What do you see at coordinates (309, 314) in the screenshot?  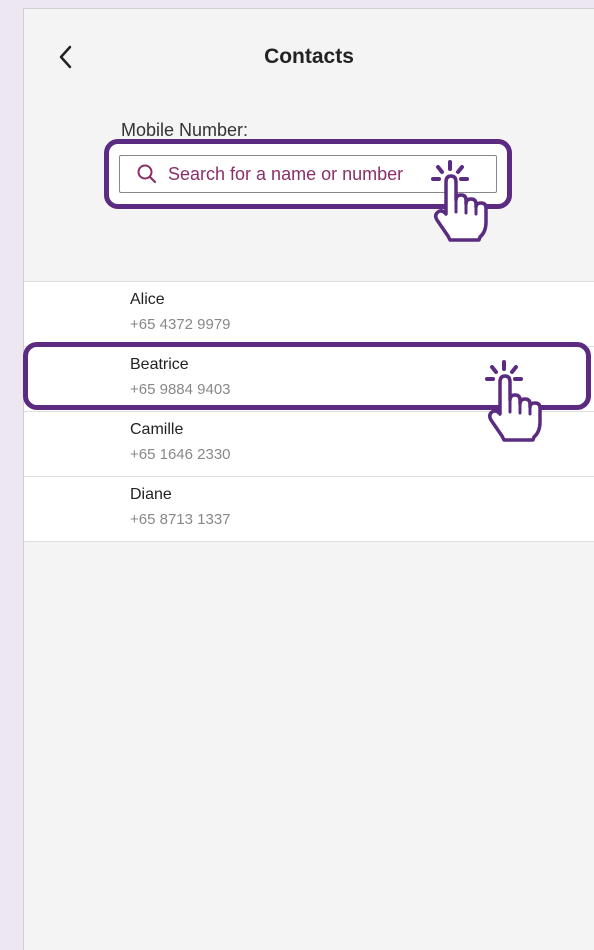 I see `contact-row-alice: Alice +65 4372 9979` at bounding box center [309, 314].